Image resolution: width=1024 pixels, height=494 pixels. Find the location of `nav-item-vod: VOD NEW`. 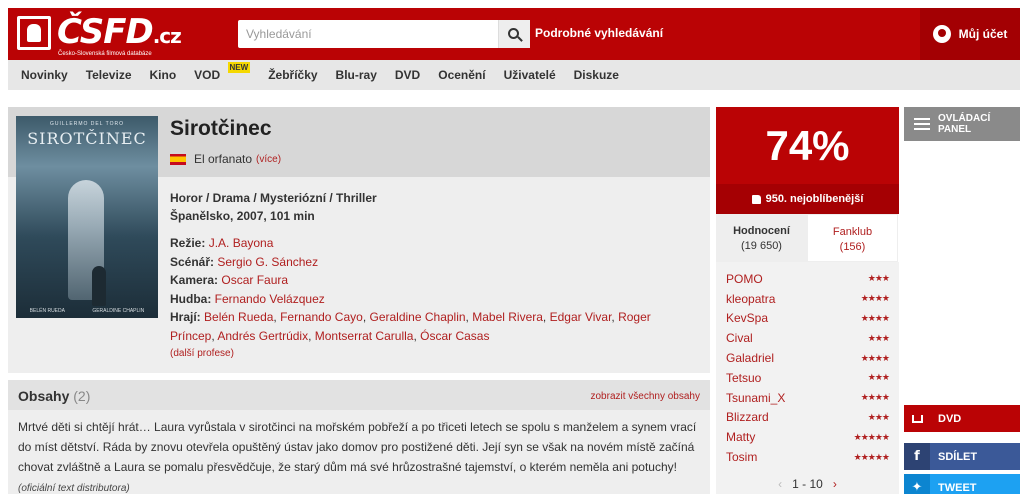

nav-item-vod: VOD NEW is located at coordinates (222, 72).